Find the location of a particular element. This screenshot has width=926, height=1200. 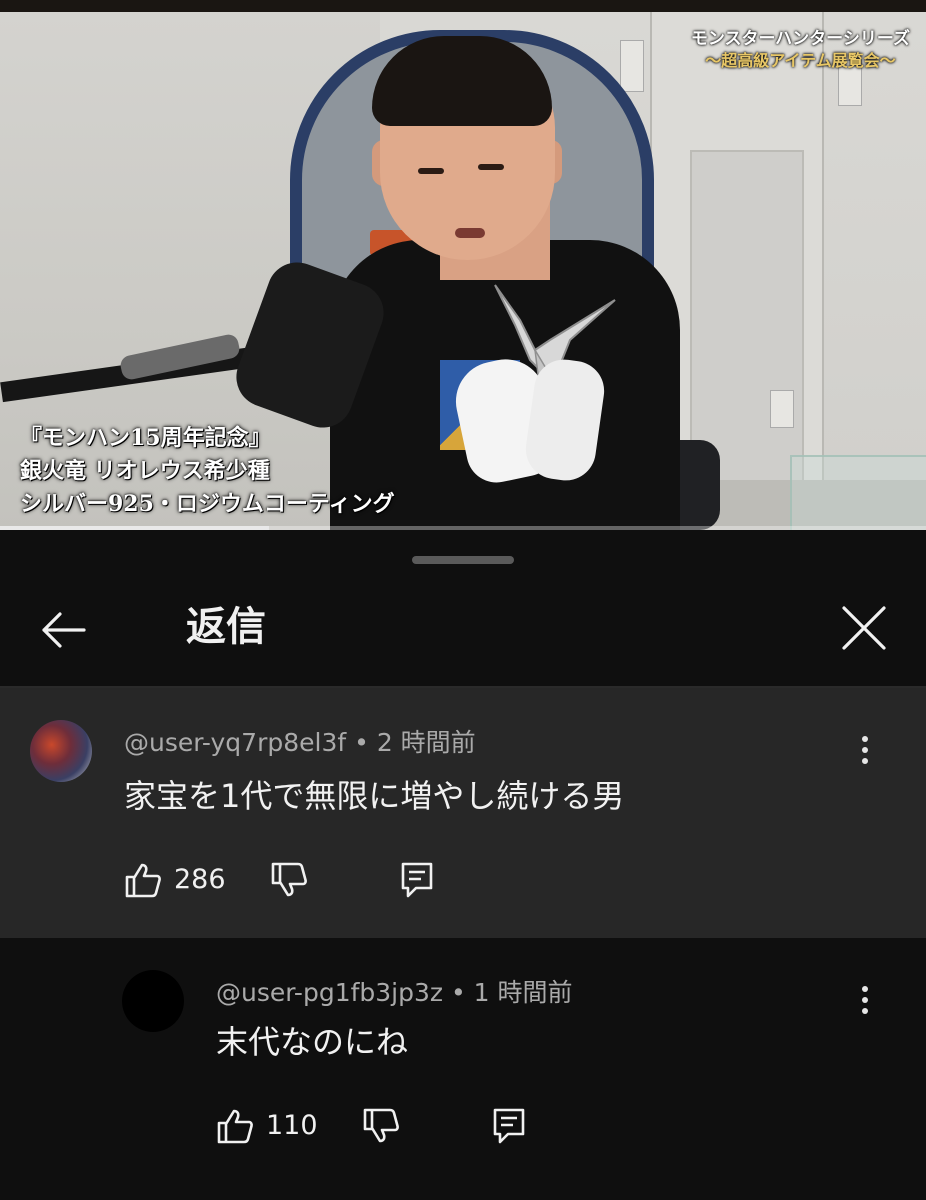

overlay-series-title: モンスターハンターシリーズ is located at coordinates (800, 39).